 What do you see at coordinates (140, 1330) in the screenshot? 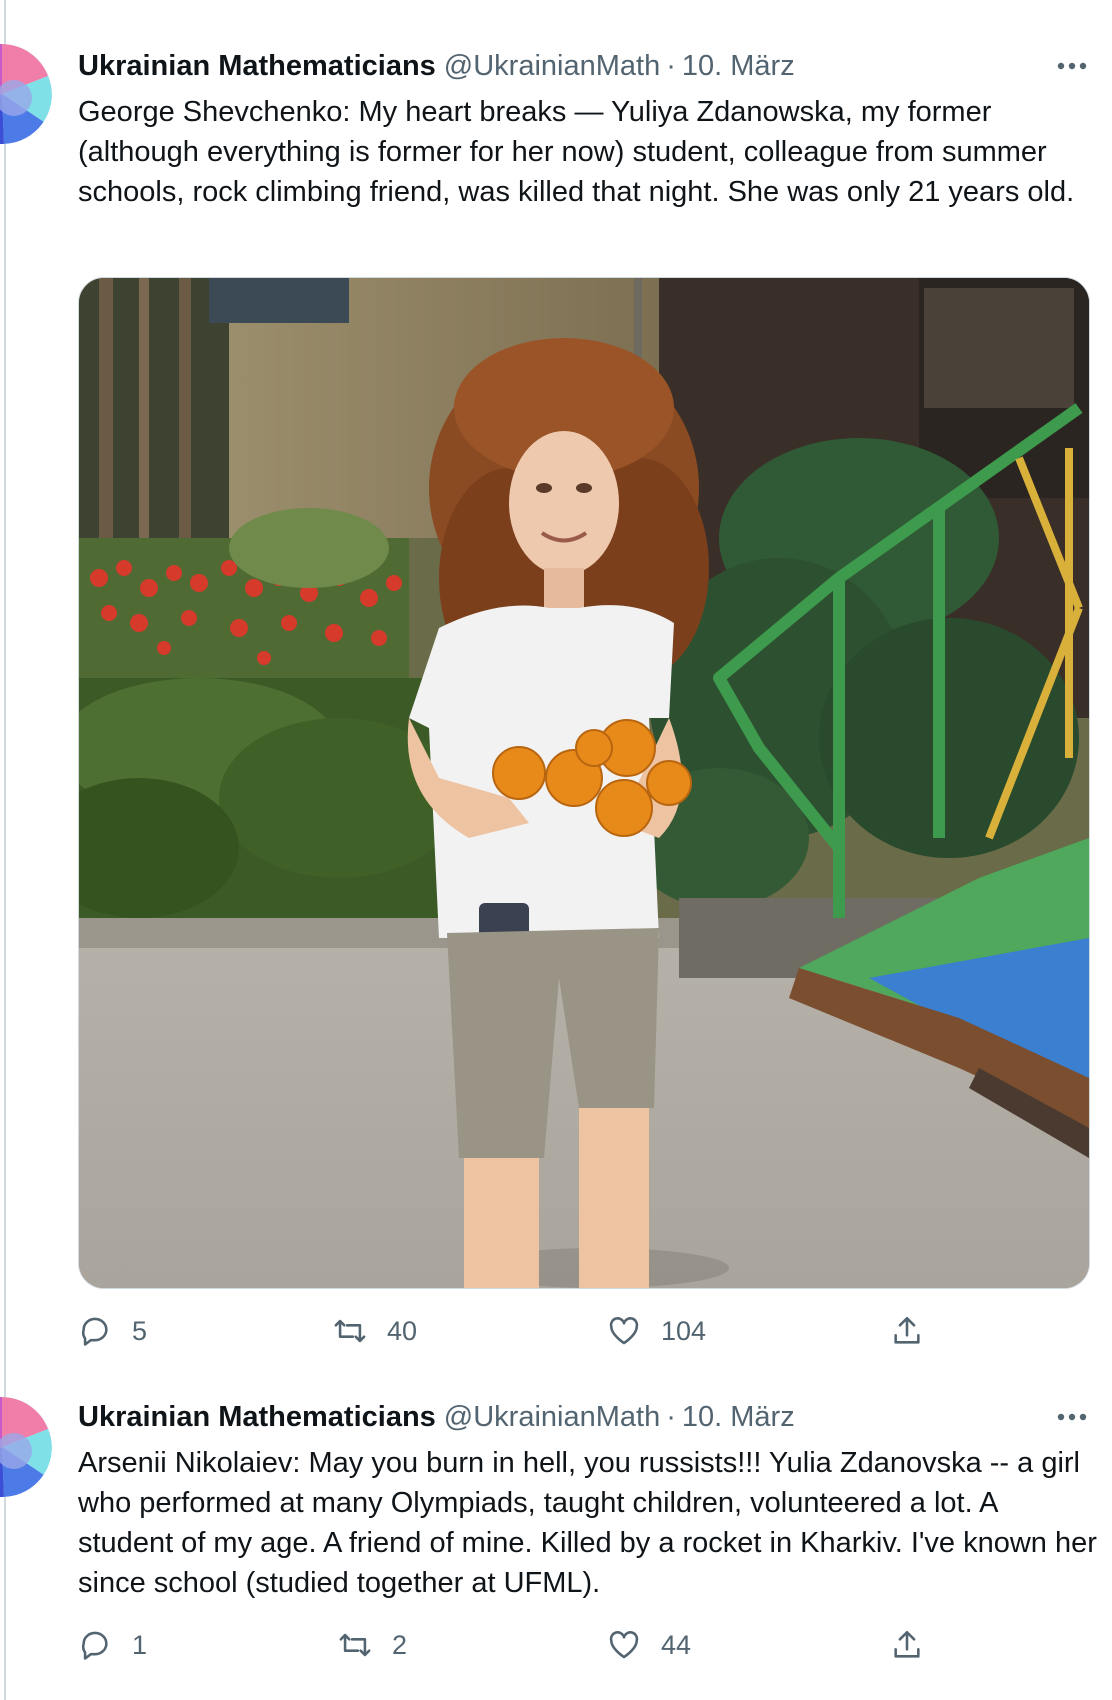
I see `reply-count: 5` at bounding box center [140, 1330].